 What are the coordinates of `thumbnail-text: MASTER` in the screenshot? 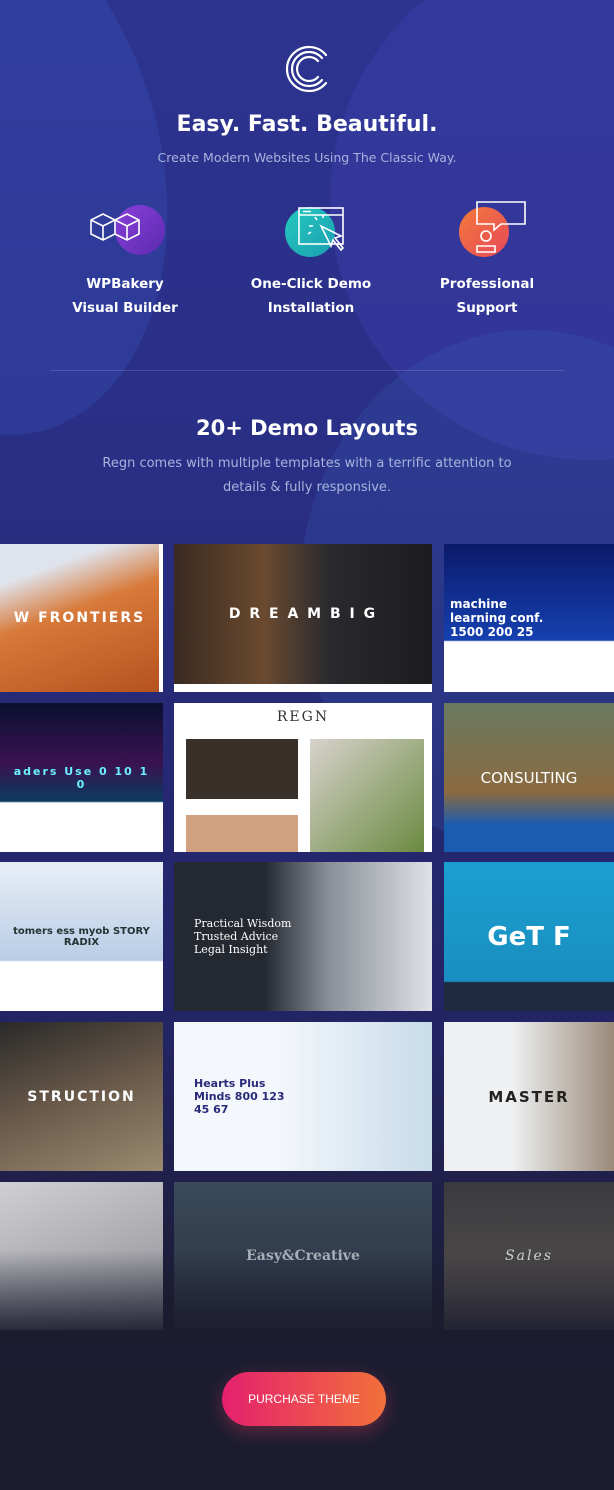 It's located at (529, 1096).